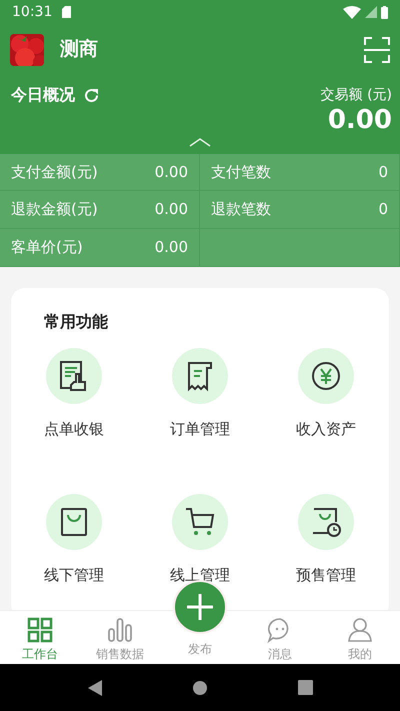 The height and width of the screenshot is (711, 400). What do you see at coordinates (79, 49) in the screenshot?
I see `app-title: 测商` at bounding box center [79, 49].